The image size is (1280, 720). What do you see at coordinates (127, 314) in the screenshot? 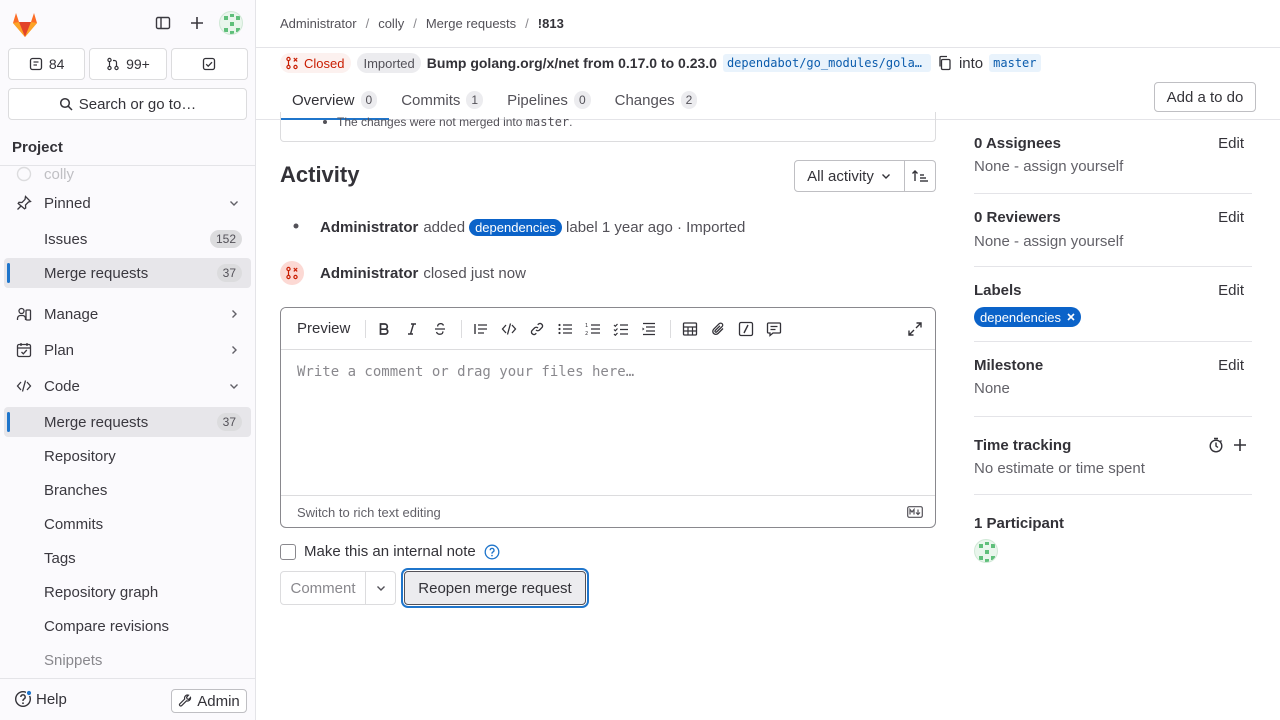
I see `sidebar-item-manage: Manage` at bounding box center [127, 314].